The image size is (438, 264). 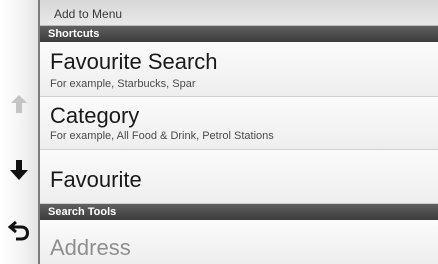 I want to click on arrow-down-icon, so click(x=19, y=170).